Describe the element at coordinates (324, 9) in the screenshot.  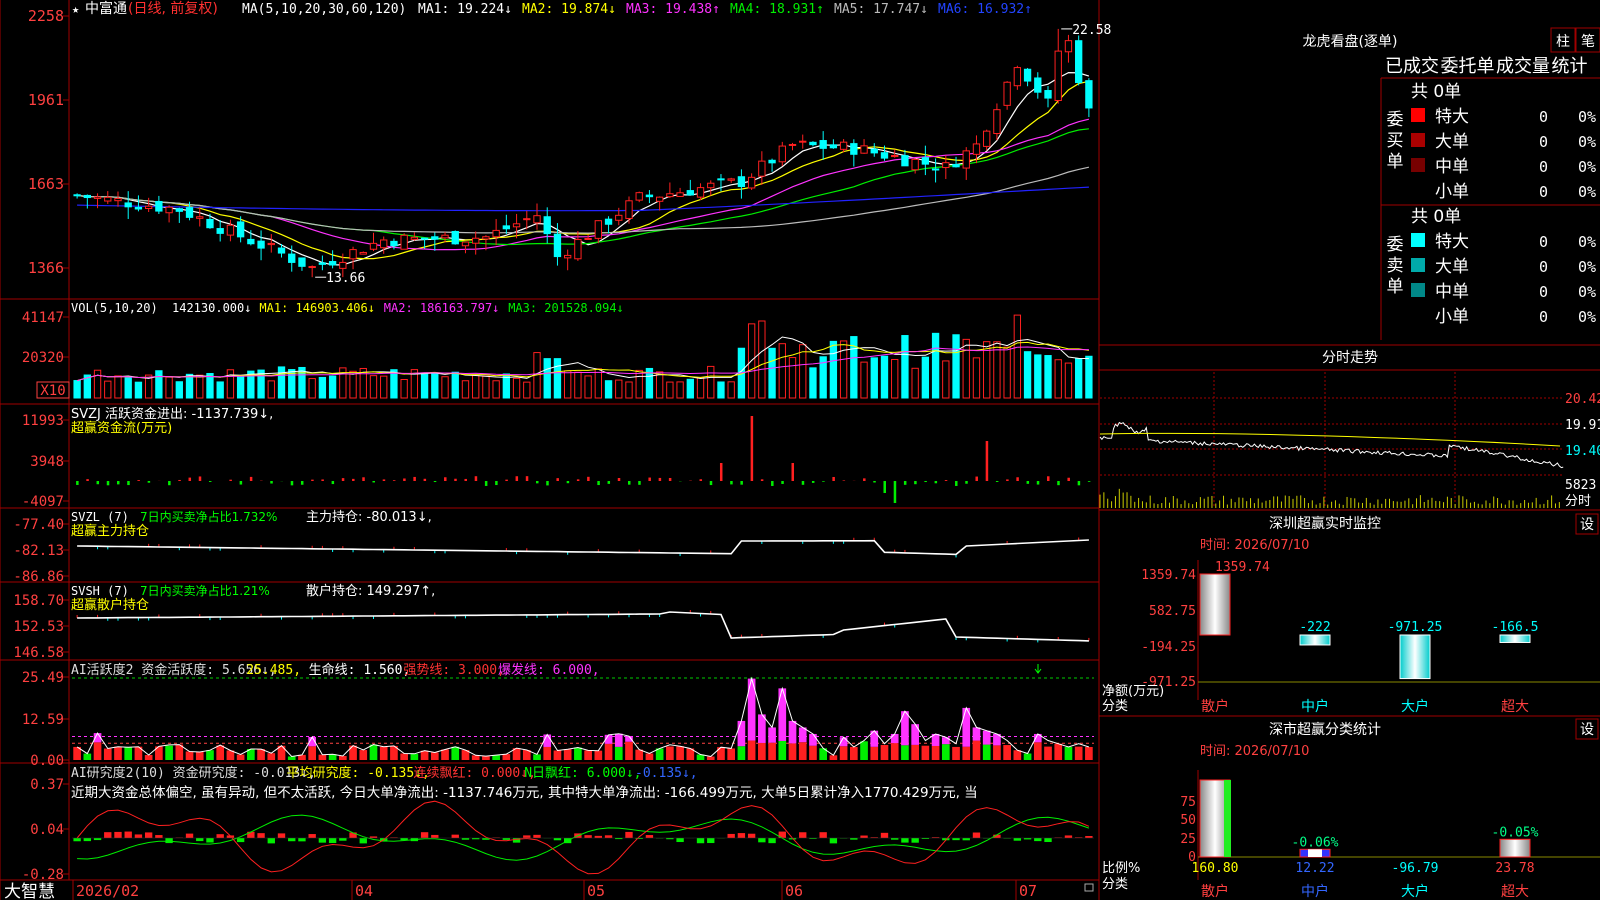
I see `ma-params: MA(5,10,20,30,60,120)` at that location.